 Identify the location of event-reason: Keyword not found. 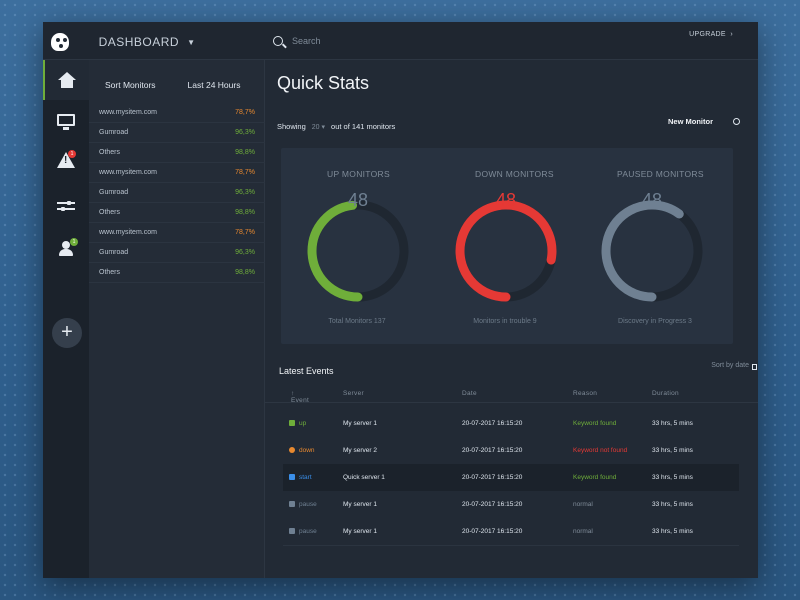
(600, 450).